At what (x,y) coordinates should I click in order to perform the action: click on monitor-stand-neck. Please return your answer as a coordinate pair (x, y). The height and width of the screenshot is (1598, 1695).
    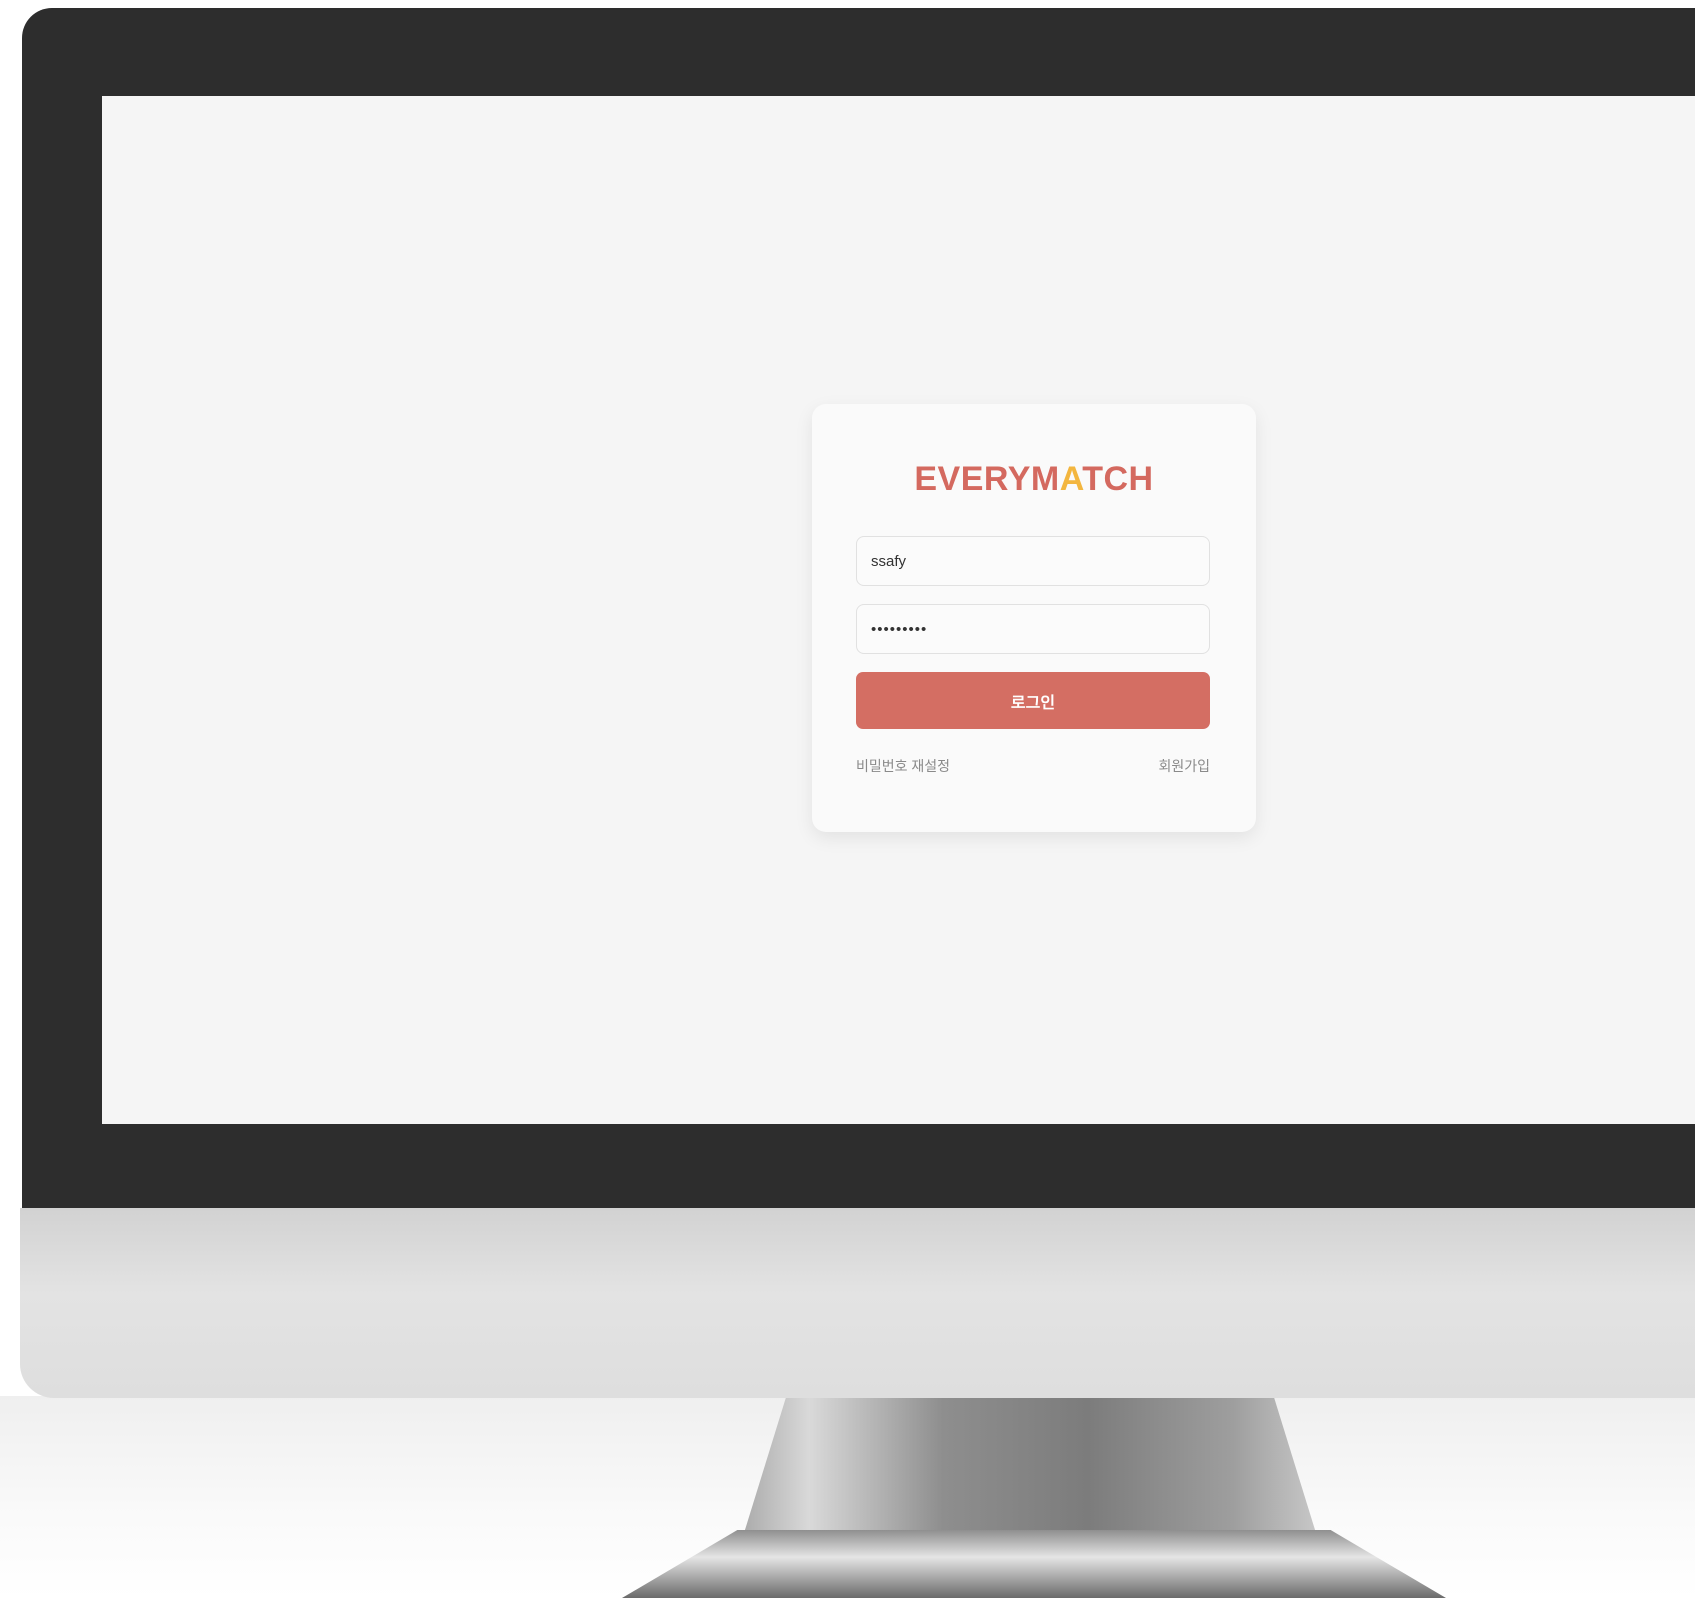
    Looking at the image, I should click on (1030, 1471).